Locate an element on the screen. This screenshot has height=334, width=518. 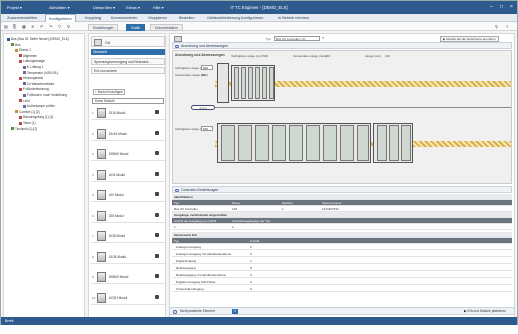
module-number: 9 is located at coordinates (93, 277).